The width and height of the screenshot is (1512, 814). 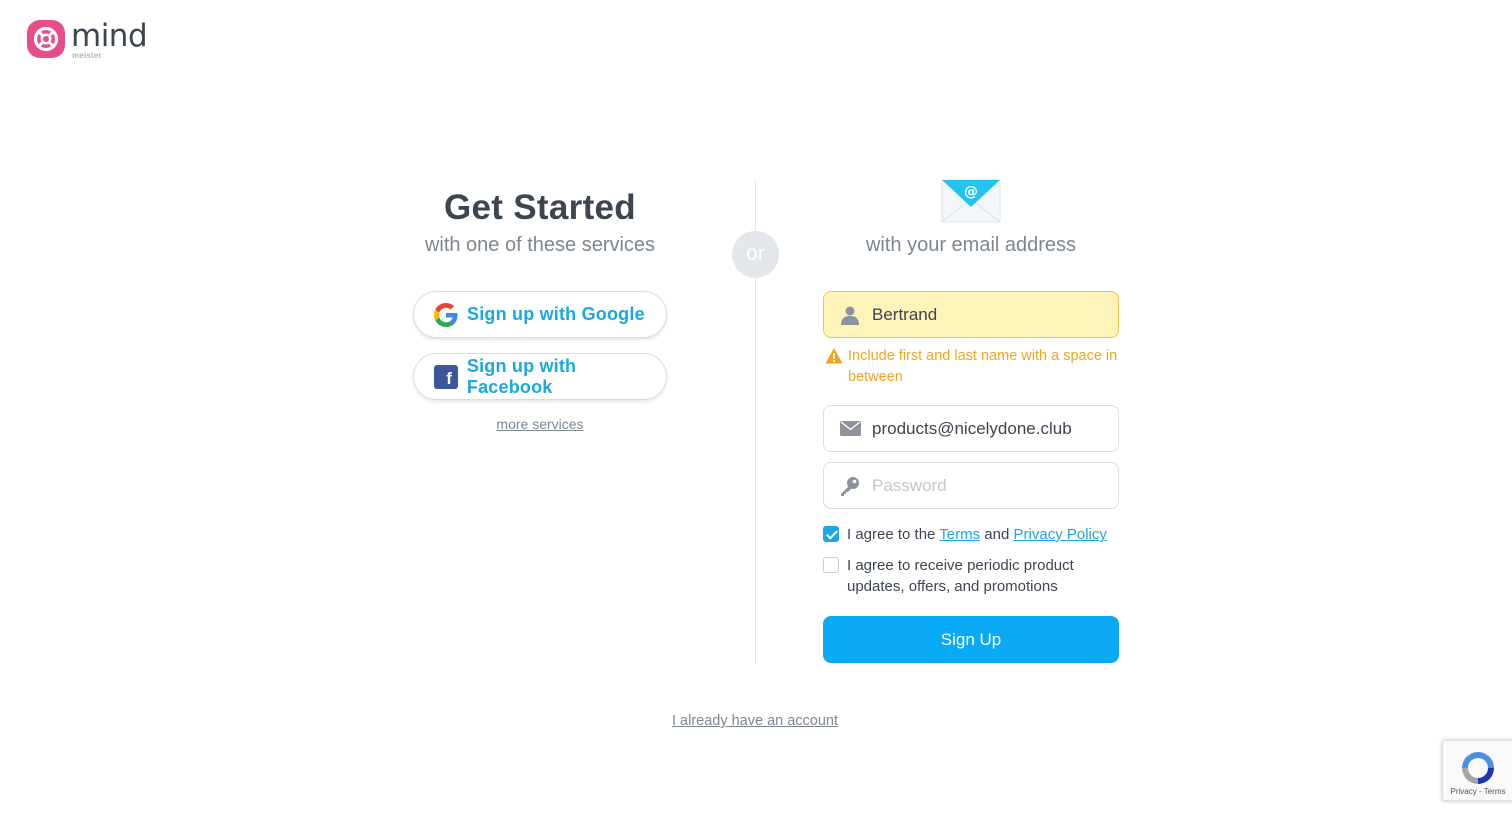 What do you see at coordinates (987, 485) in the screenshot?
I see `password-input` at bounding box center [987, 485].